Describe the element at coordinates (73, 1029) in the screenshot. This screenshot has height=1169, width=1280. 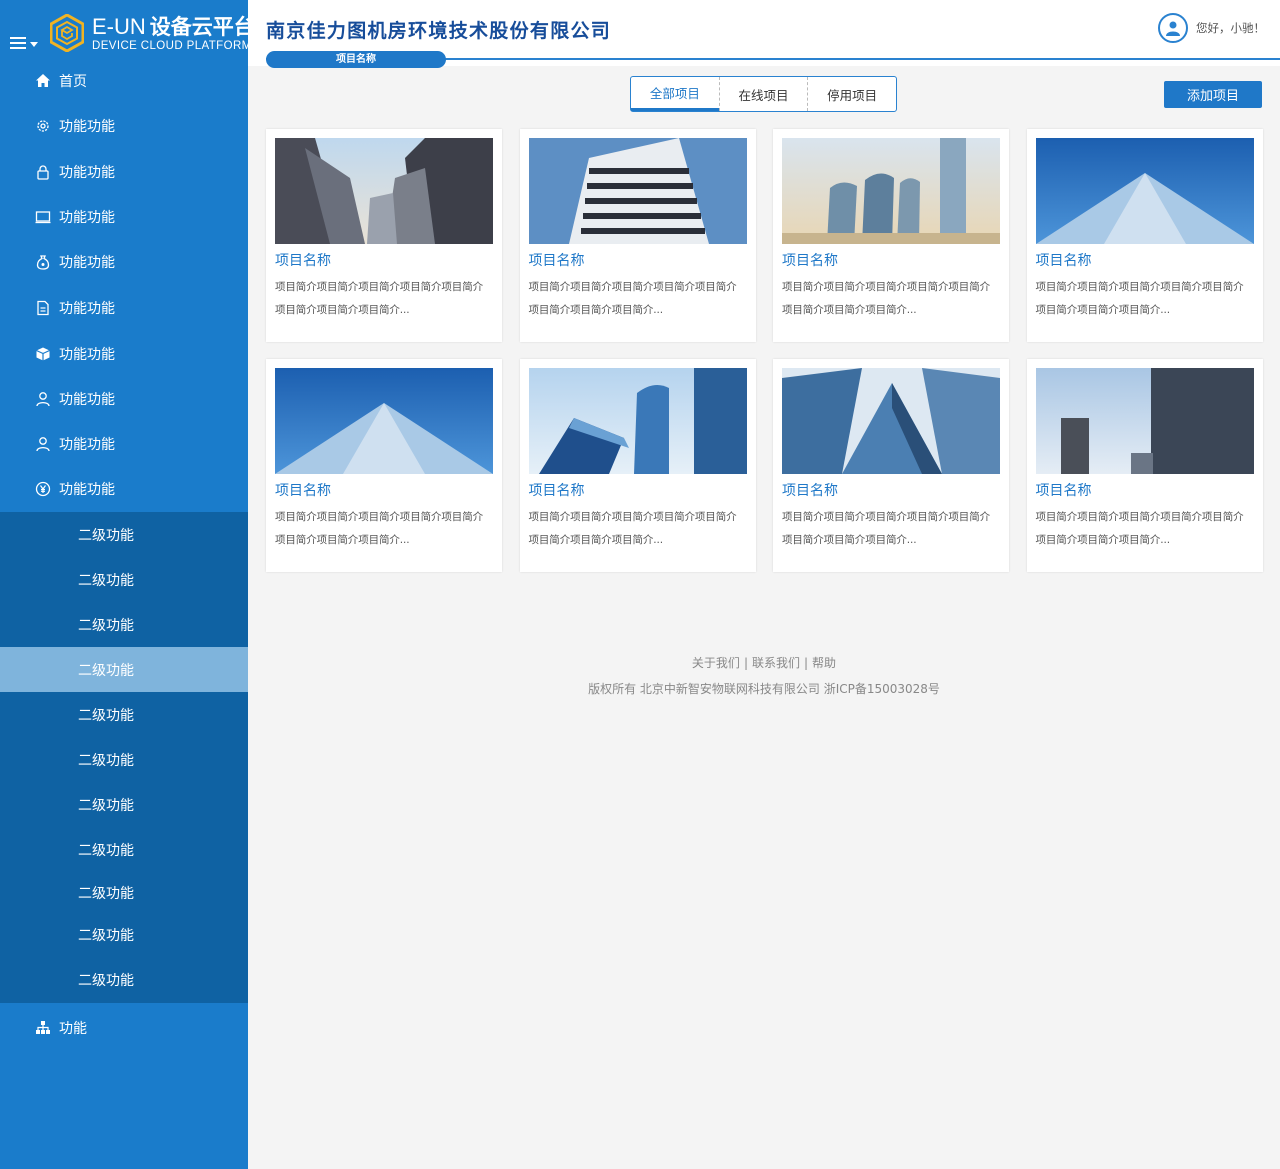
I see `nav-item-label: 功能` at that location.